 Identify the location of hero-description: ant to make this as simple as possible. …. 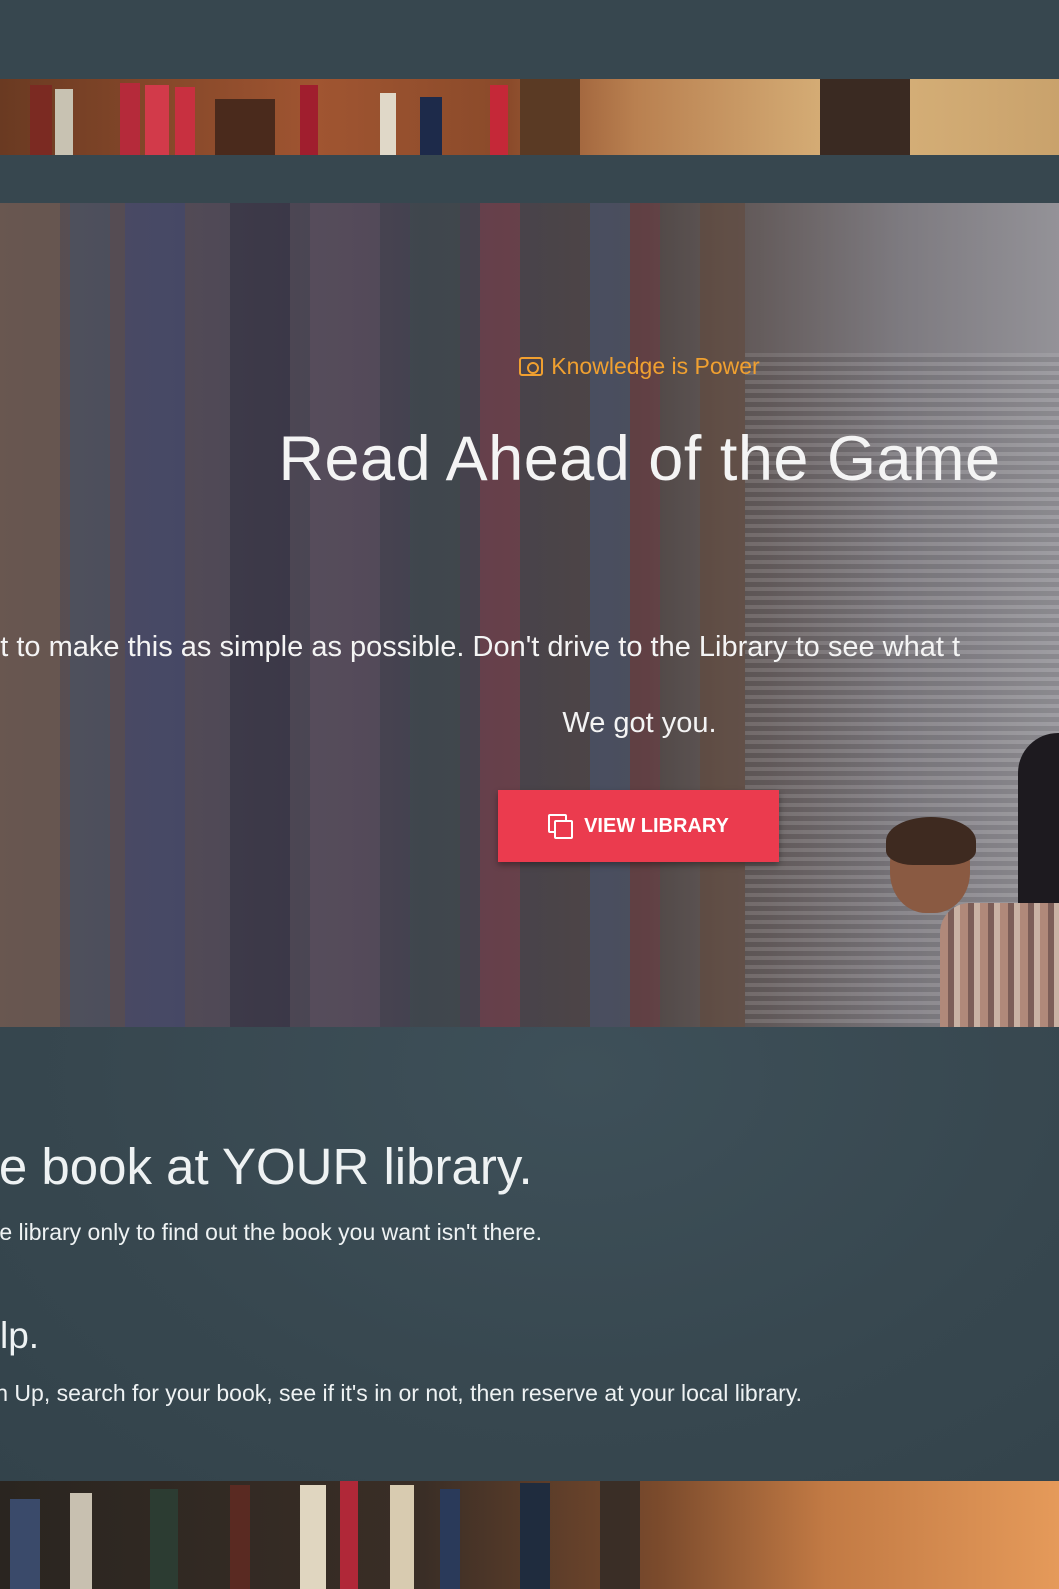
(480, 647).